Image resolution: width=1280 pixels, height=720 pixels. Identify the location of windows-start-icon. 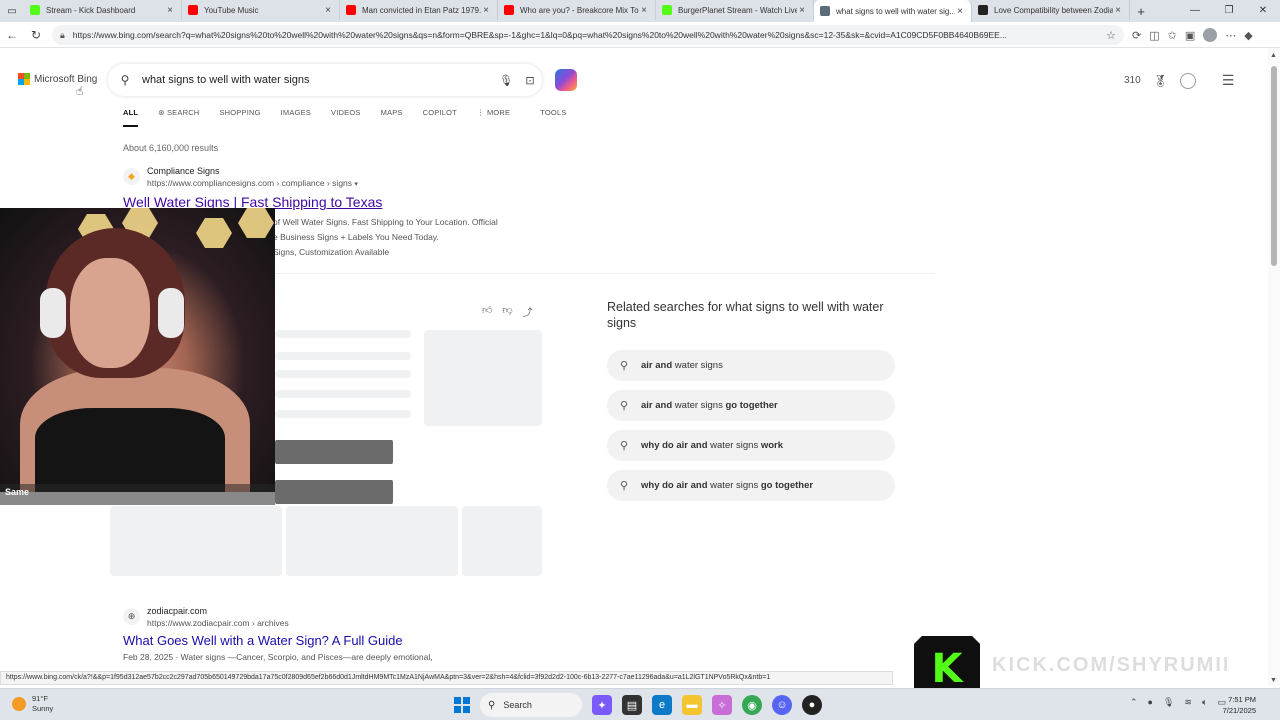
(462, 705).